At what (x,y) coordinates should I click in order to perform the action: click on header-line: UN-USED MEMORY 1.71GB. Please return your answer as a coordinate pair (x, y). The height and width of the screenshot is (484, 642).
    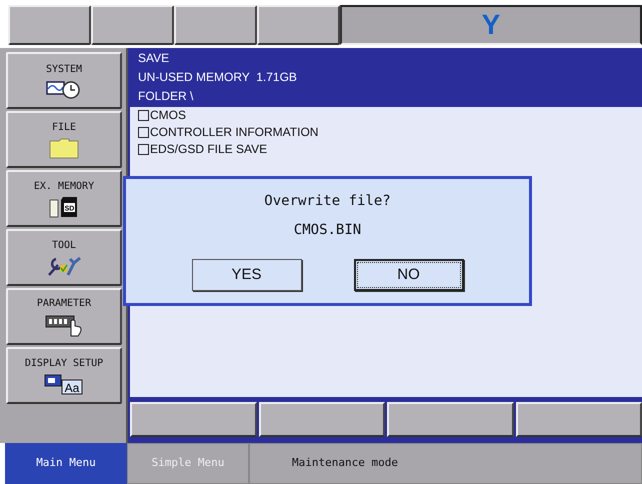
    Looking at the image, I should click on (218, 77).